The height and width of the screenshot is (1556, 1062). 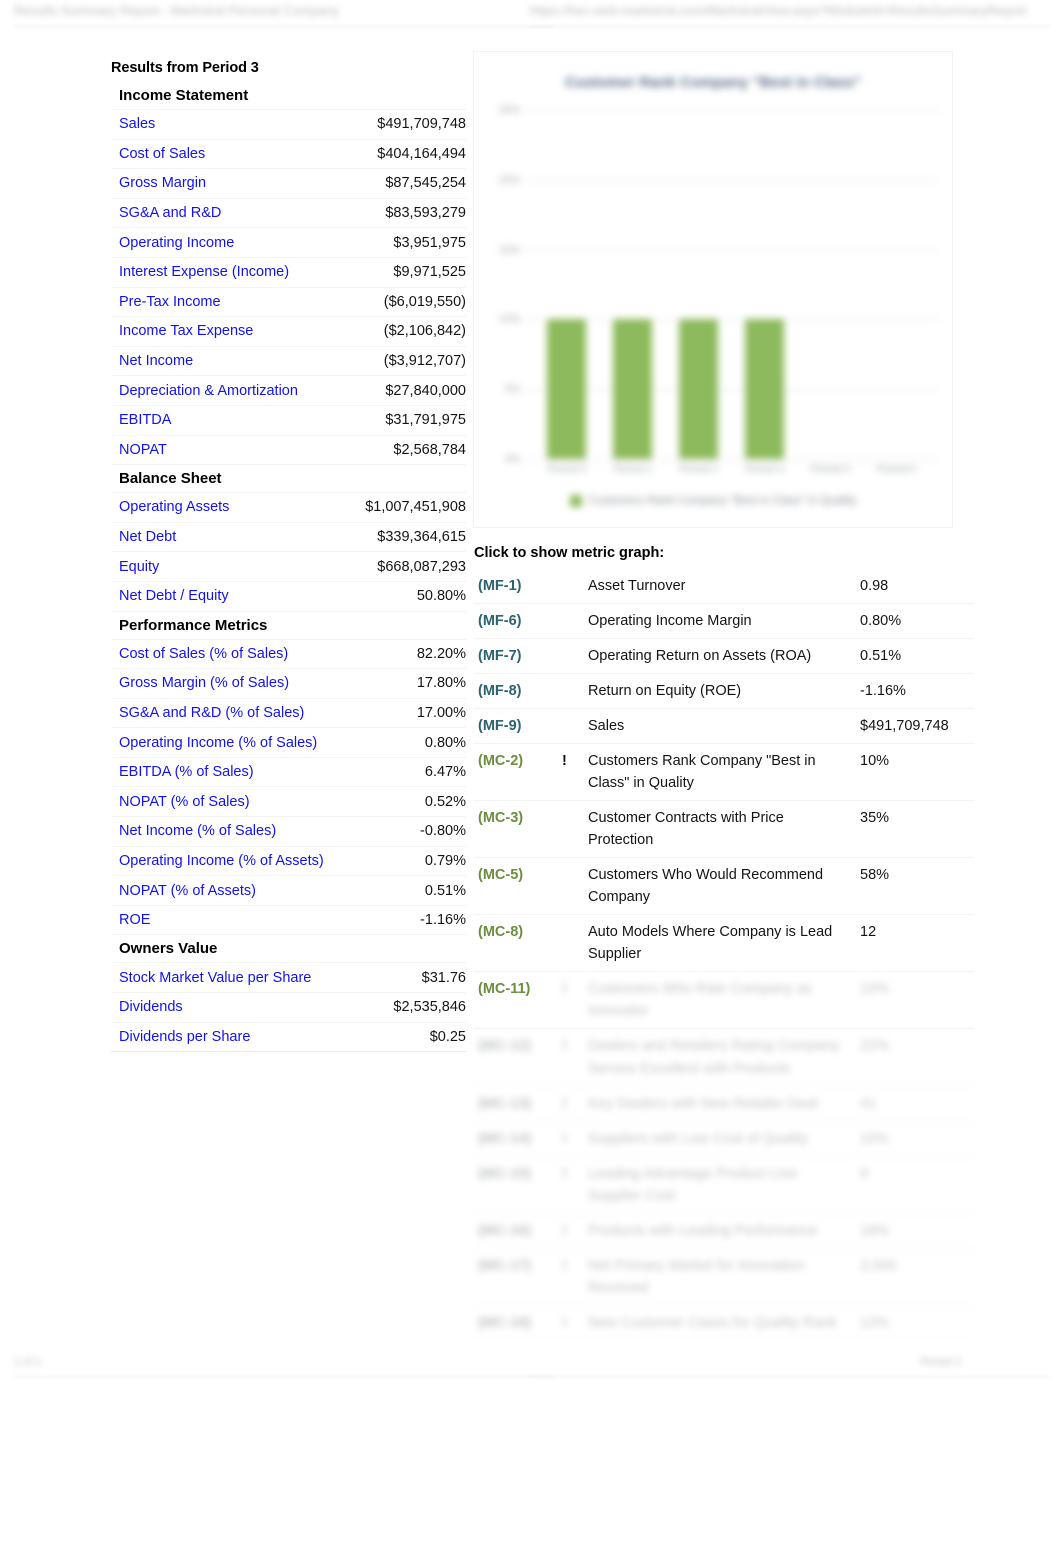 What do you see at coordinates (145, 420) in the screenshot?
I see `financial-row-label: EBITDA` at bounding box center [145, 420].